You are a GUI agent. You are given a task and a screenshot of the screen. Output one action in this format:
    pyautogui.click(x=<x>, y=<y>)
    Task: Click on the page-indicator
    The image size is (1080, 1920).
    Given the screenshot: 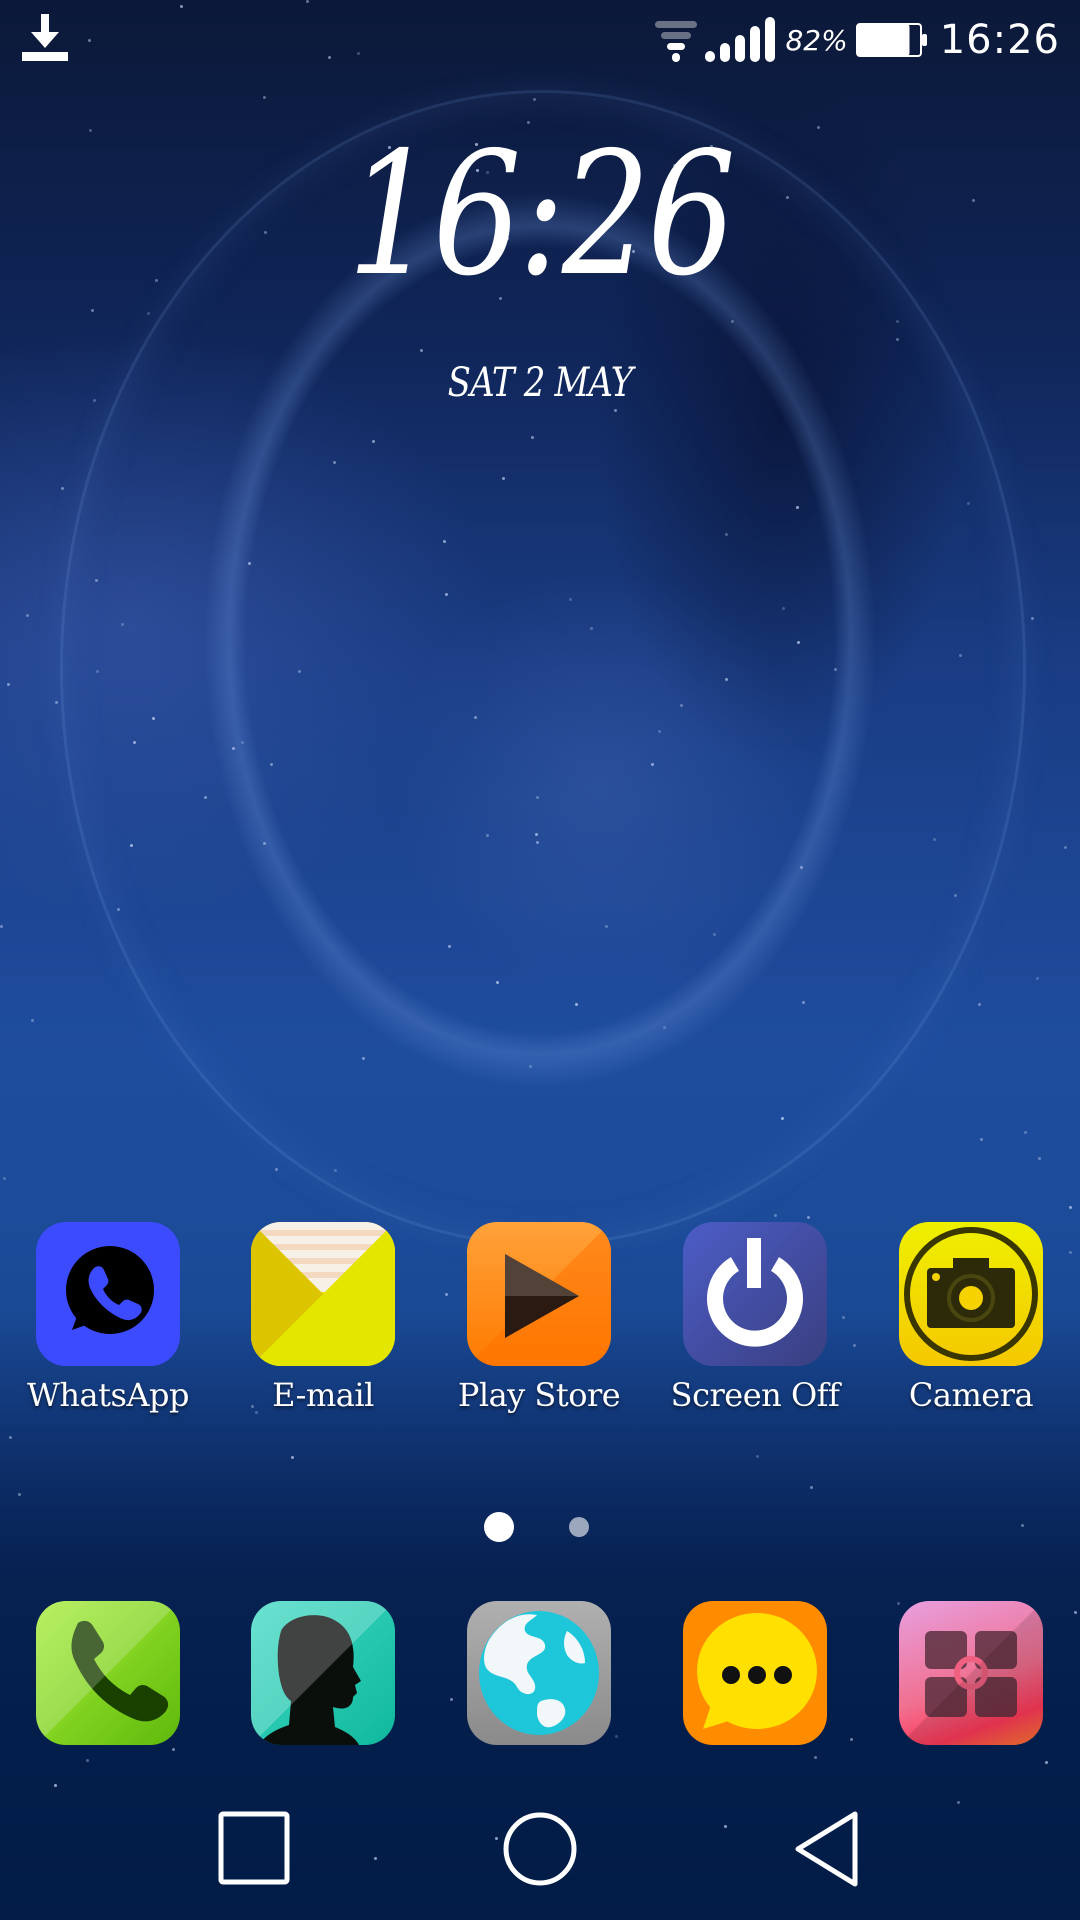 What is the action you would take?
    pyautogui.click(x=540, y=1527)
    